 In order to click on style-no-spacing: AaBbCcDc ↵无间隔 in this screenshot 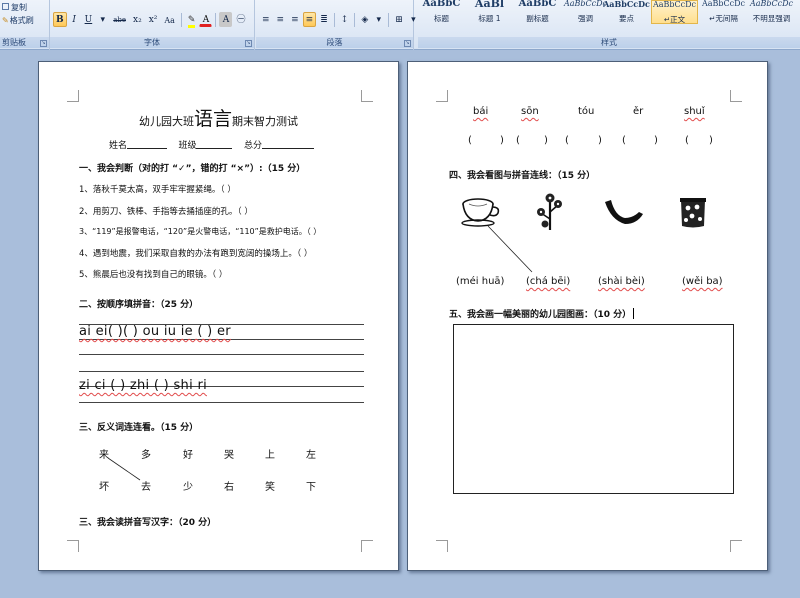, I will do `click(723, 12)`.